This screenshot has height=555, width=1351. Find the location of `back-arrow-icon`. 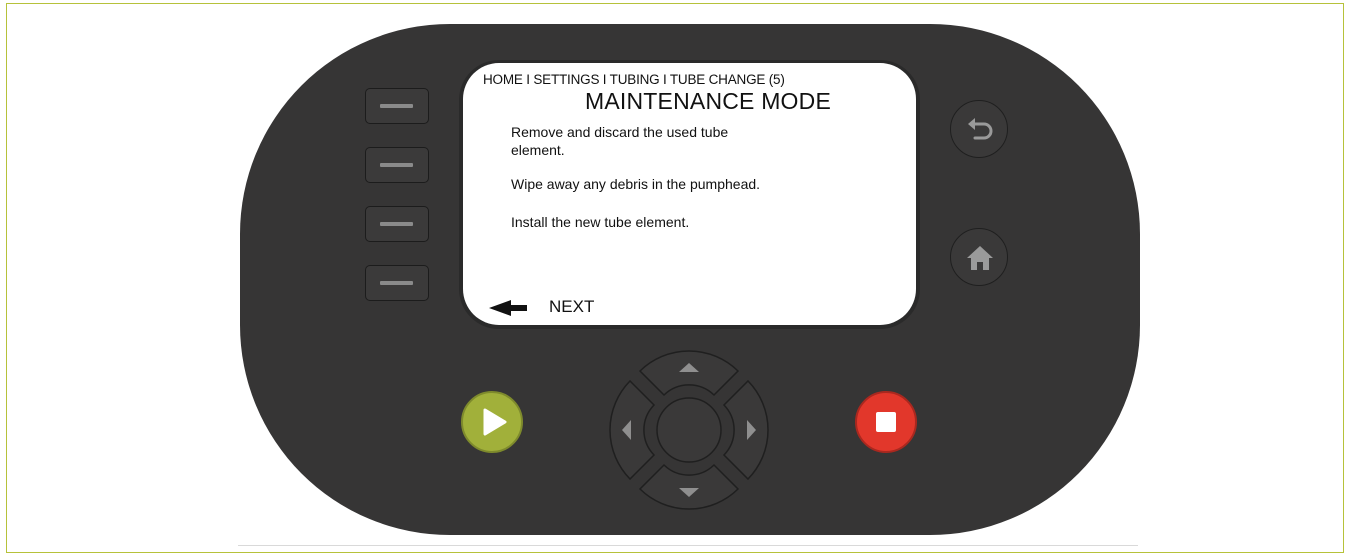

back-arrow-icon is located at coordinates (980, 129).